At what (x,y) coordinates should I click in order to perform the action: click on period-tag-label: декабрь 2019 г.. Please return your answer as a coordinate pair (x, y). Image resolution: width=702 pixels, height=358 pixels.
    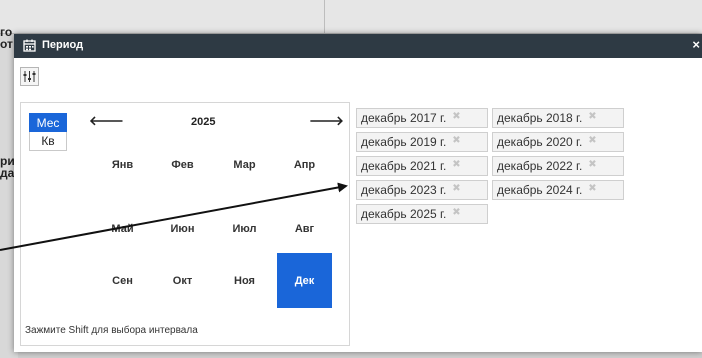
    Looking at the image, I should click on (404, 142).